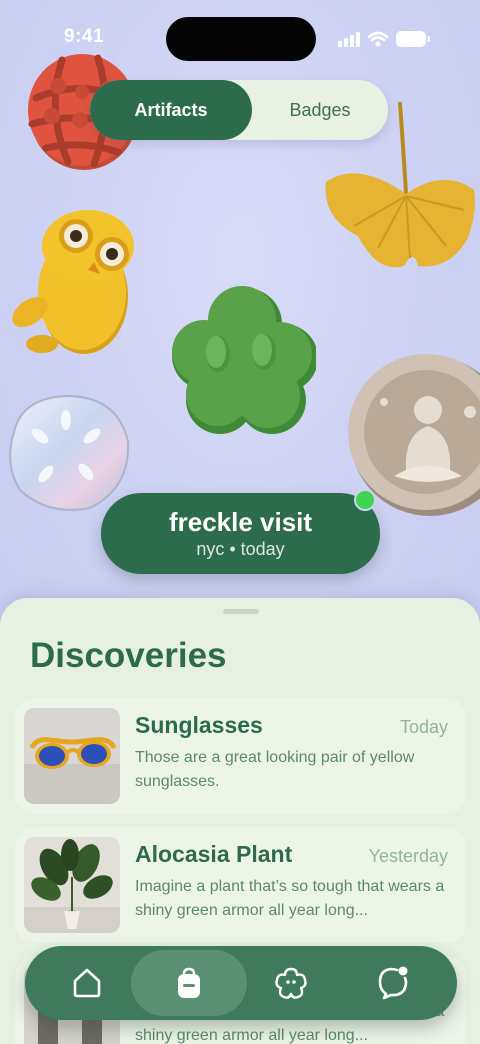  Describe the element at coordinates (72, 756) in the screenshot. I see `sunglasses-thumbnail` at that location.